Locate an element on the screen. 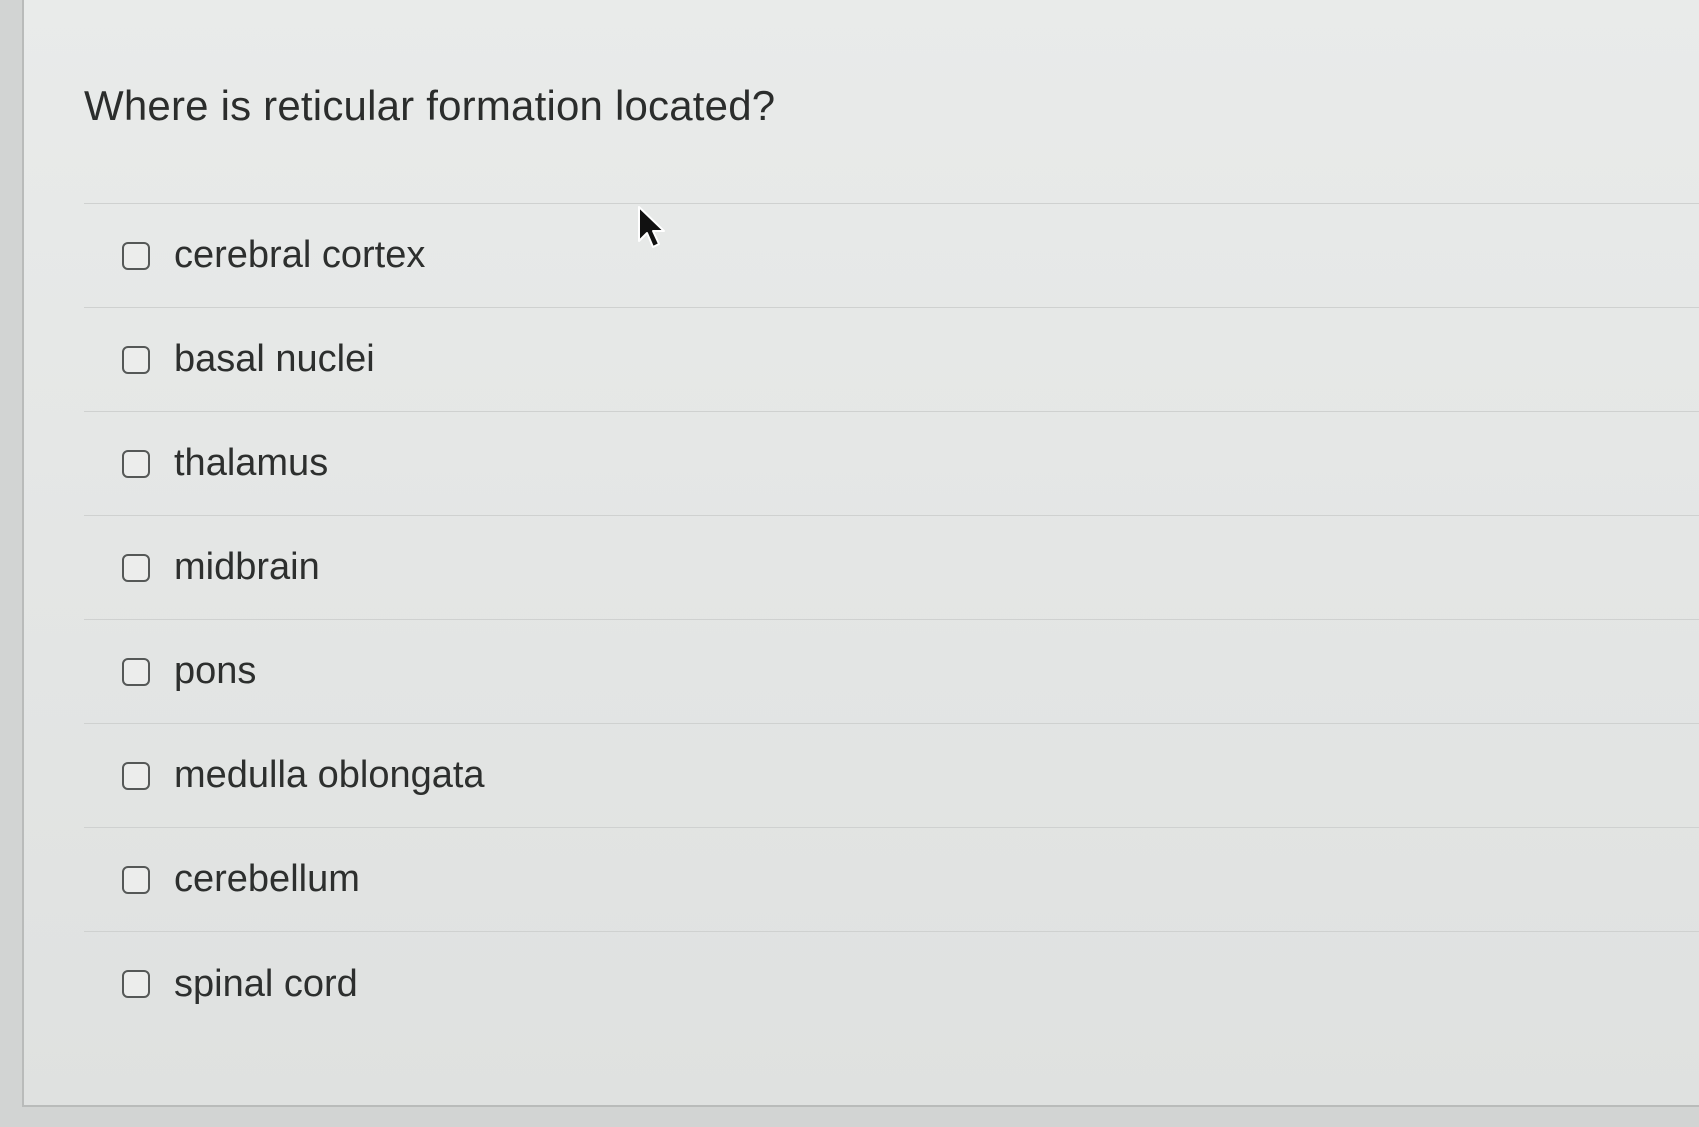 This screenshot has width=1699, height=1127. checkbox-spinal-cord is located at coordinates (136, 984).